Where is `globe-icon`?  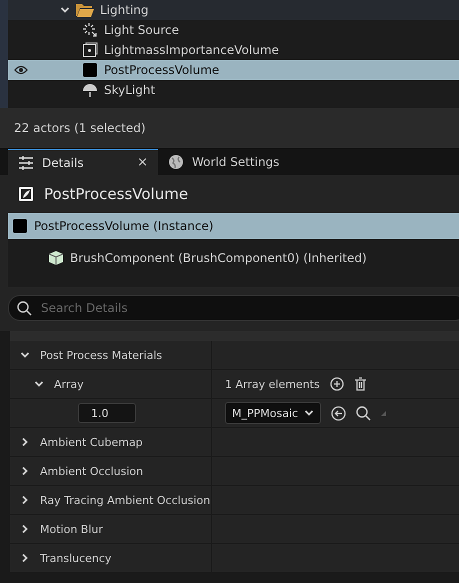 globe-icon is located at coordinates (176, 162).